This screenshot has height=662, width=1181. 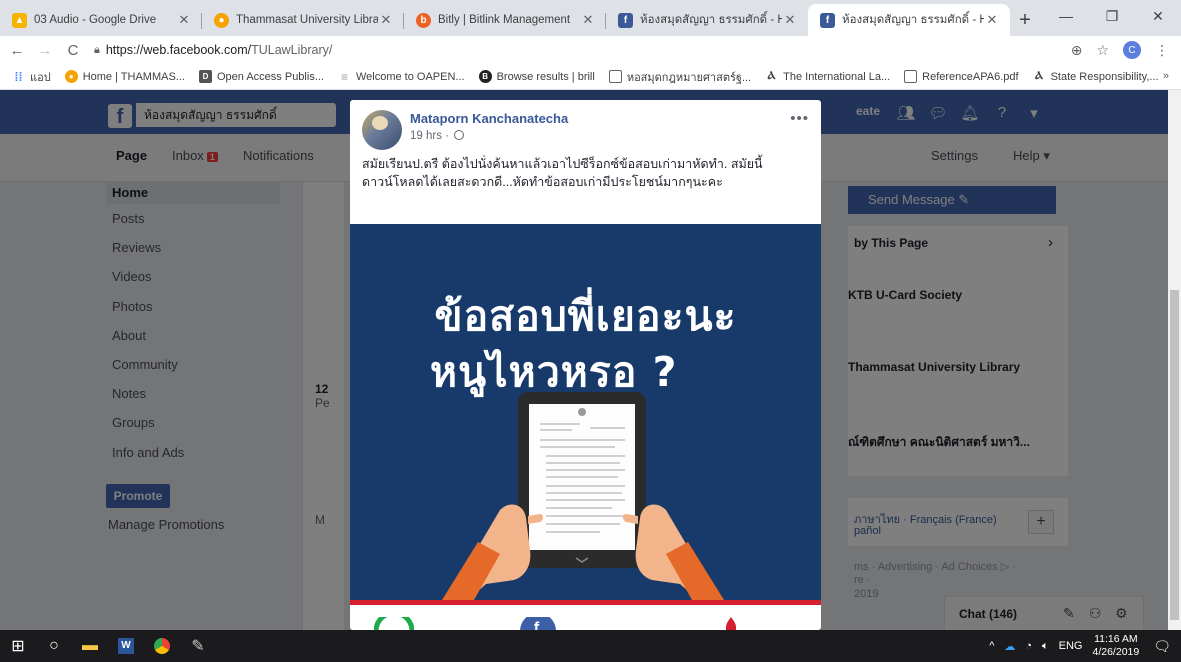 What do you see at coordinates (162, 646) in the screenshot?
I see `chrome-icon` at bounding box center [162, 646].